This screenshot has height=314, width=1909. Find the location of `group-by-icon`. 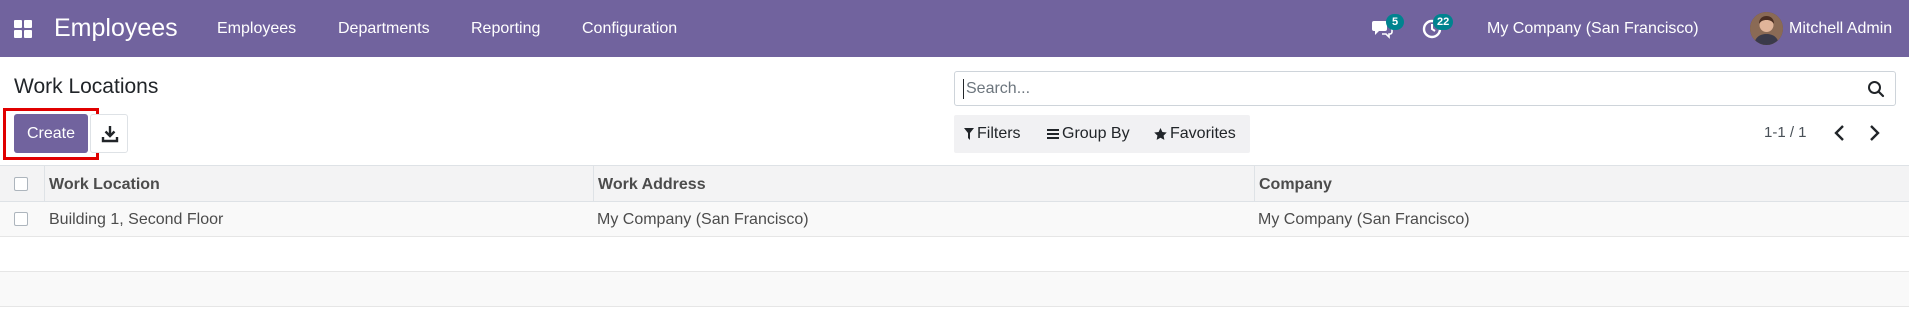

group-by-icon is located at coordinates (1053, 134).